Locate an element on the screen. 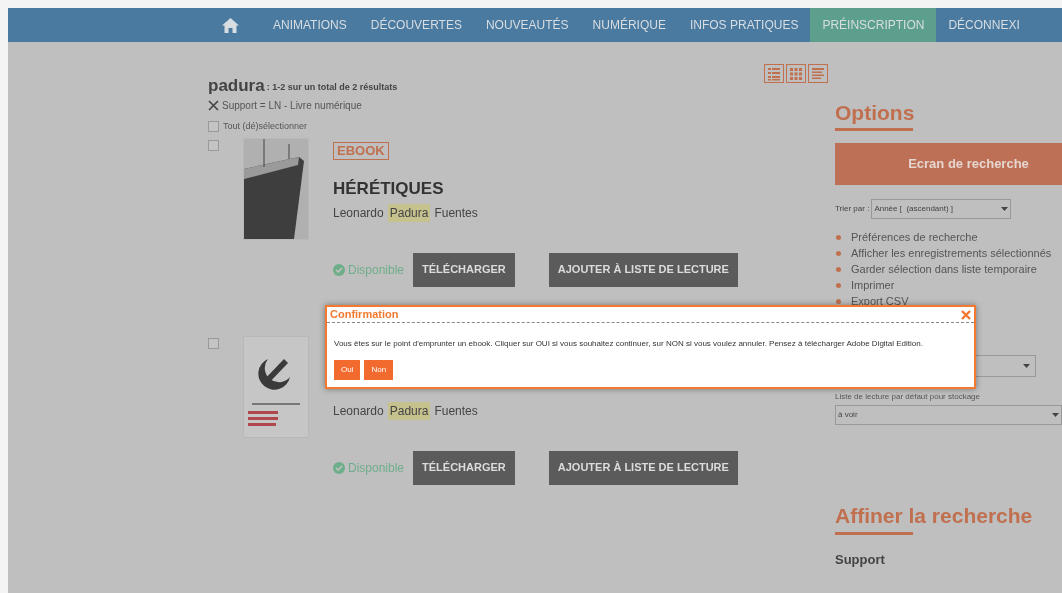 This screenshot has height=593, width=1062. sidebar-heading: Affiner la recherche is located at coordinates (934, 516).